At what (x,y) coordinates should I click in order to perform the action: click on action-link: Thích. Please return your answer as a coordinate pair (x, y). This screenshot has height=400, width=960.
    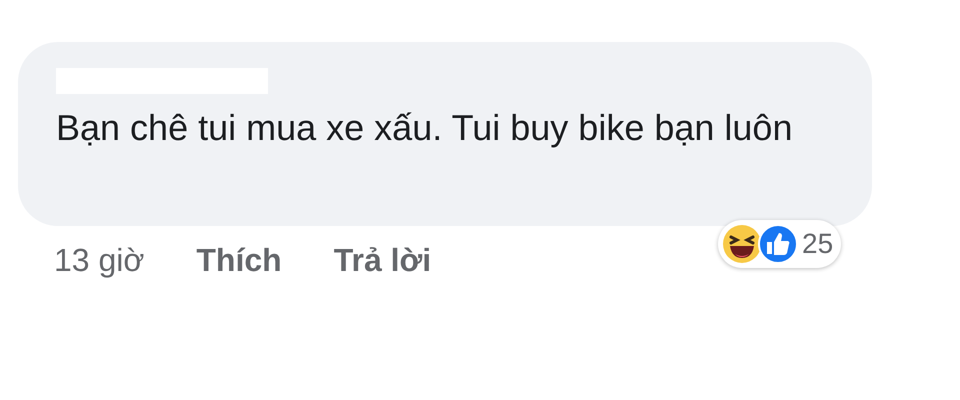
    Looking at the image, I should click on (239, 260).